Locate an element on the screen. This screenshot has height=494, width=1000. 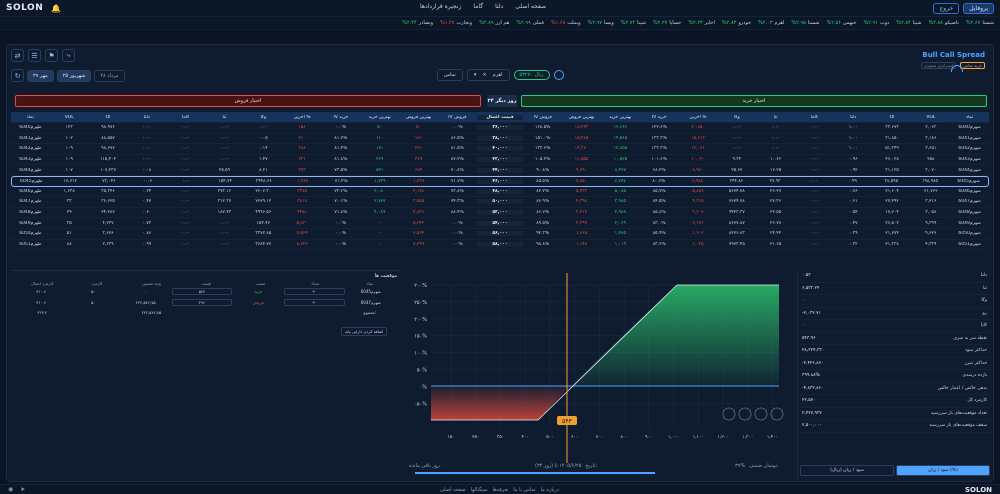
cell-pdelta: ۰.۷۳ is located at coordinates (146, 223).